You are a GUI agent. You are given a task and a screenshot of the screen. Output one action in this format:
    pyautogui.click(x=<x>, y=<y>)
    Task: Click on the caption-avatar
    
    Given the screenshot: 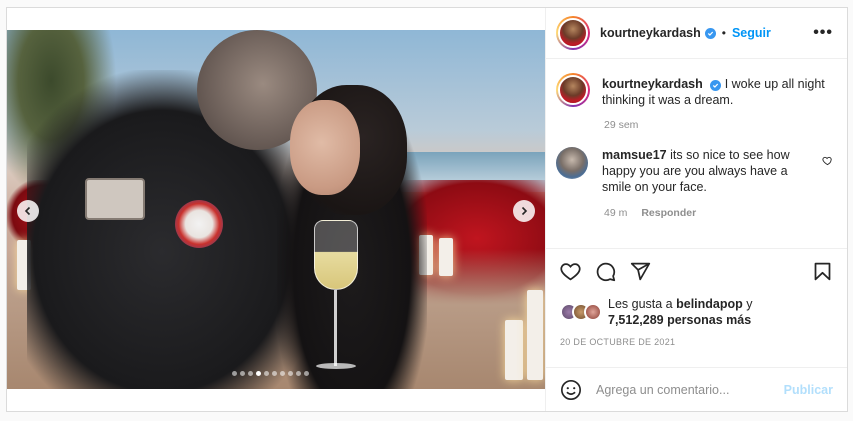 What is the action you would take?
    pyautogui.click(x=573, y=90)
    